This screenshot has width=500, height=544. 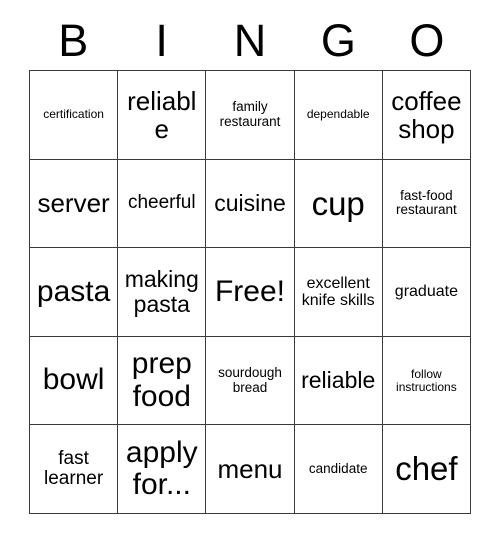 I want to click on bingo-cell-label: excellent knife skills, so click(x=338, y=291).